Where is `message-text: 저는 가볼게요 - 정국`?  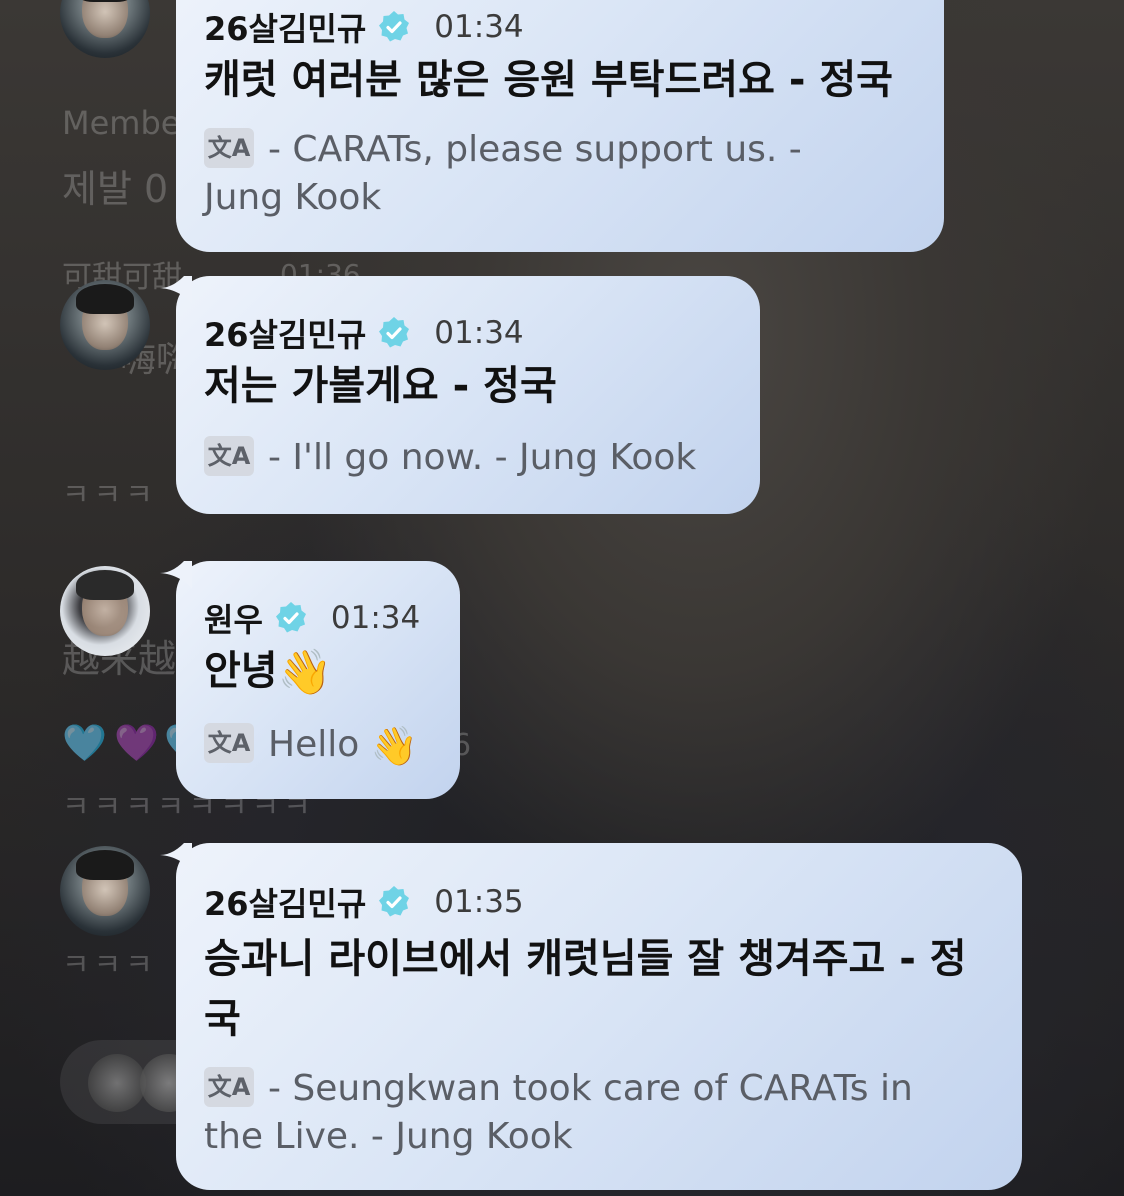
message-text: 저는 가볼게요 - 정국 is located at coordinates (380, 386).